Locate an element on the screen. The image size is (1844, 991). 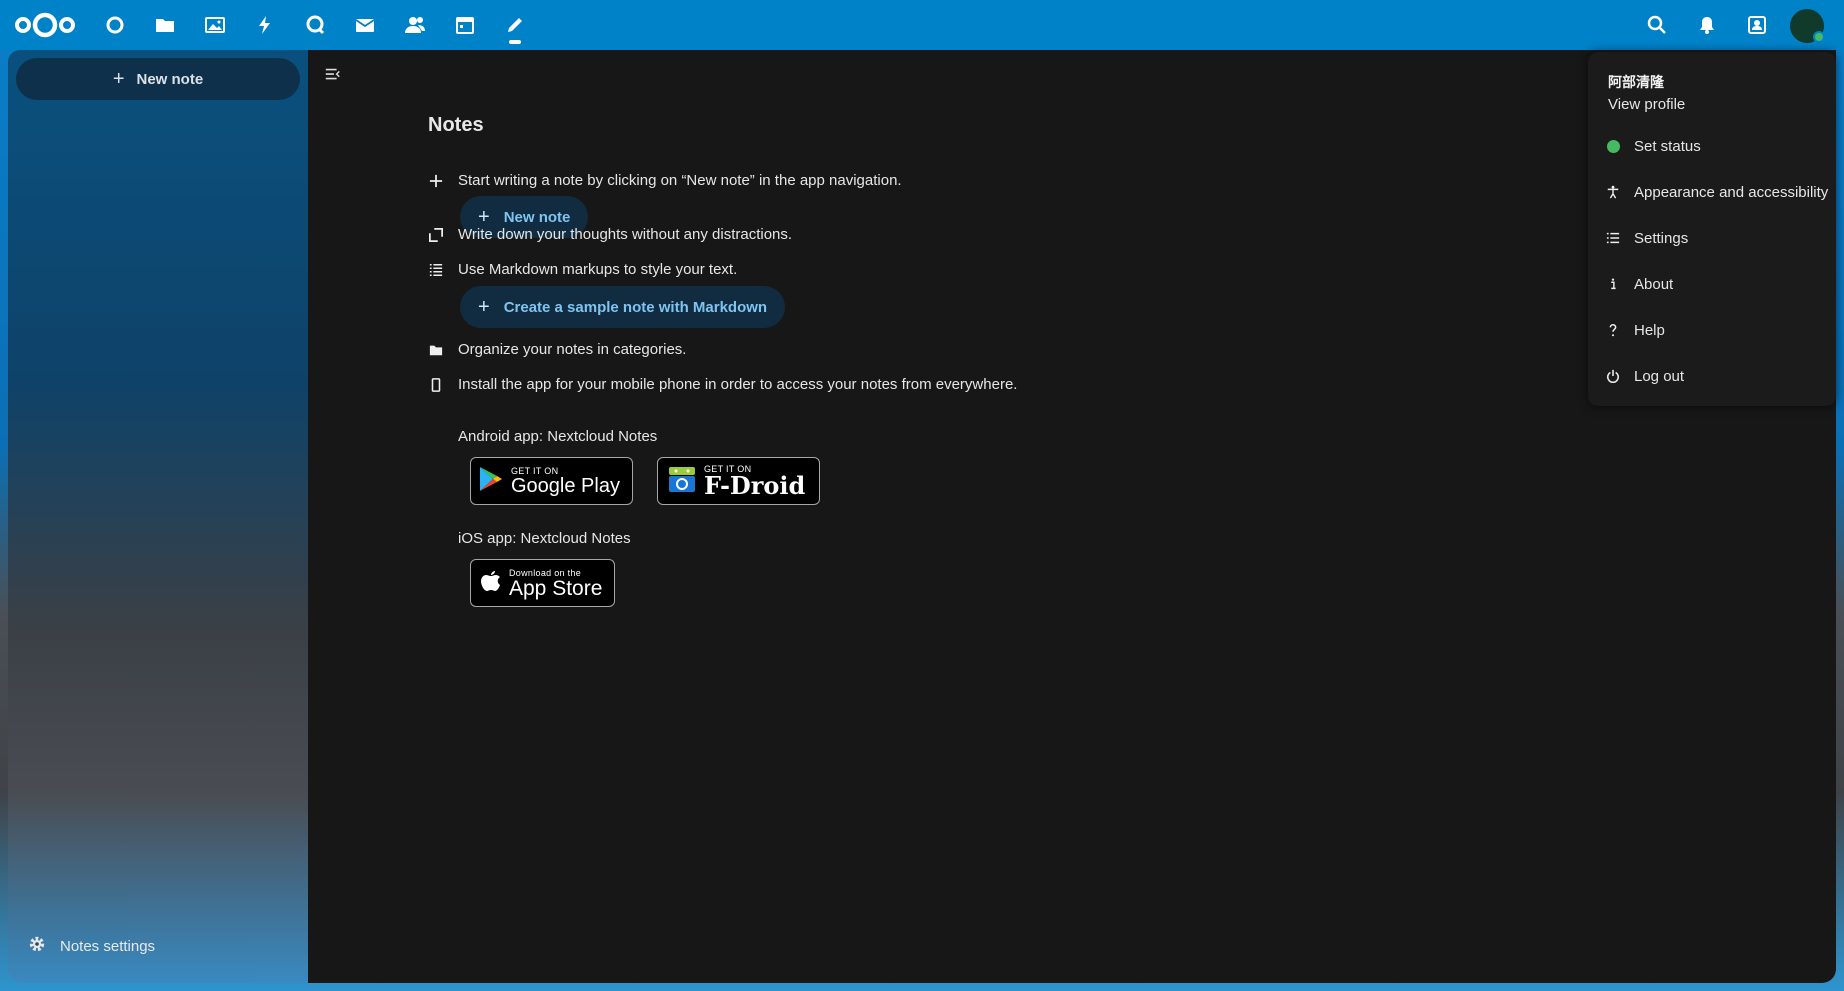
files-icon is located at coordinates (165, 25).